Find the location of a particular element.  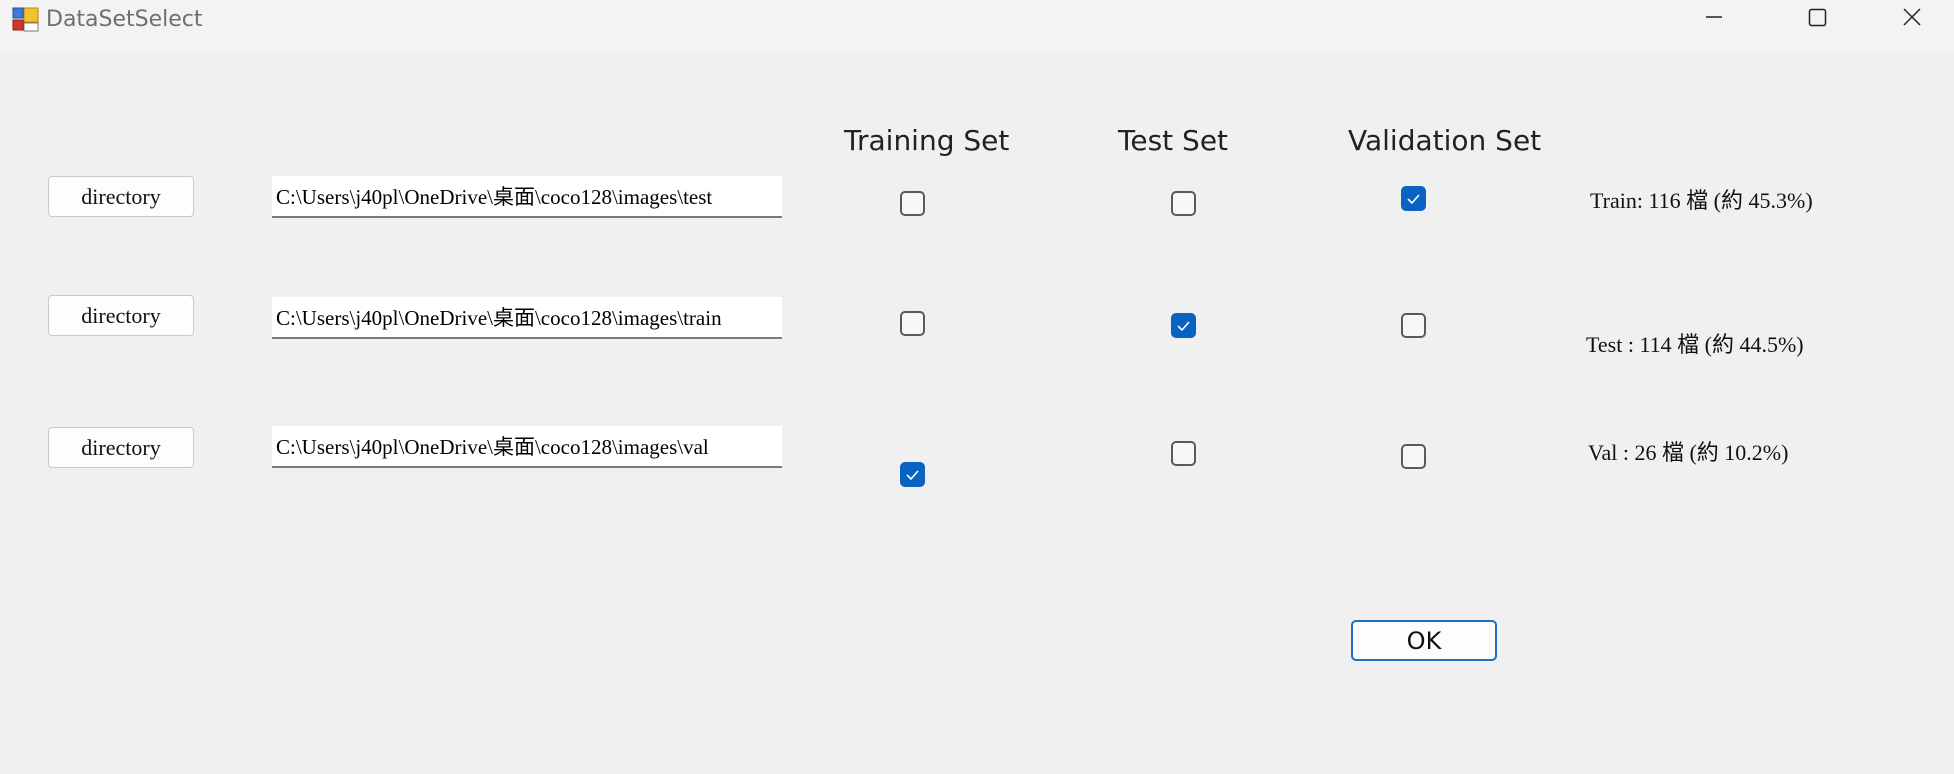

app-icon is located at coordinates (25, 19).